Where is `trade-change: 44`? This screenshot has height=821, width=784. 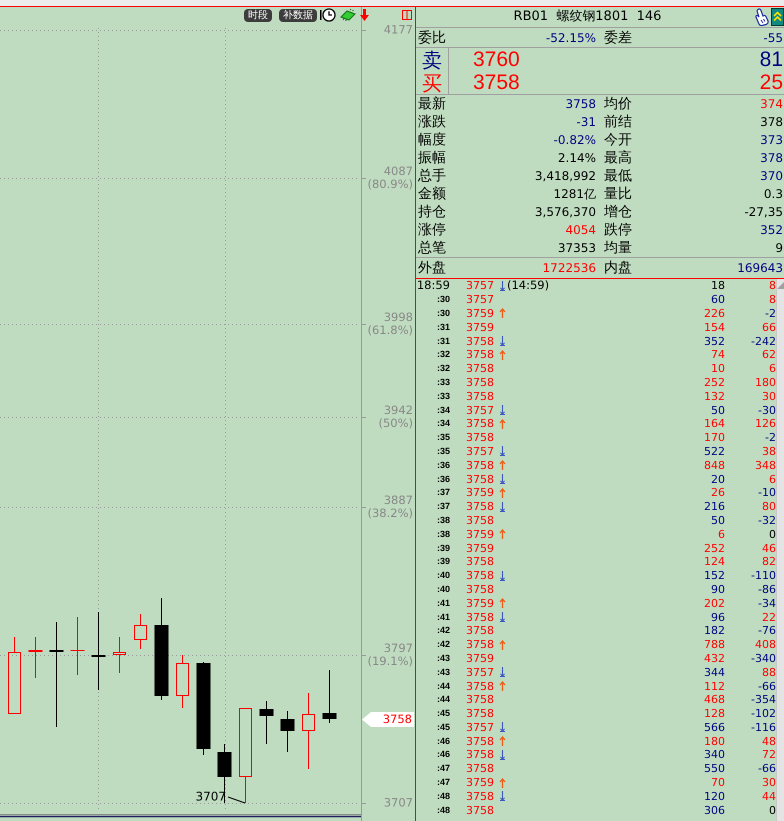
trade-change: 44 is located at coordinates (769, 796).